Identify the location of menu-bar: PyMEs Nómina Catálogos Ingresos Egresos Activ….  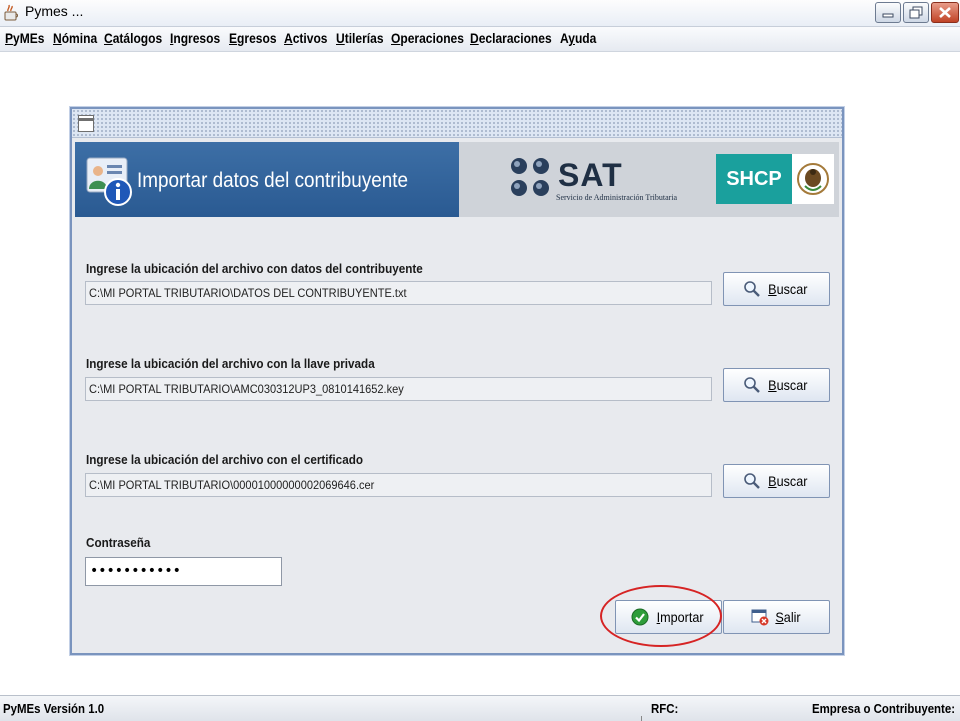
(480, 39).